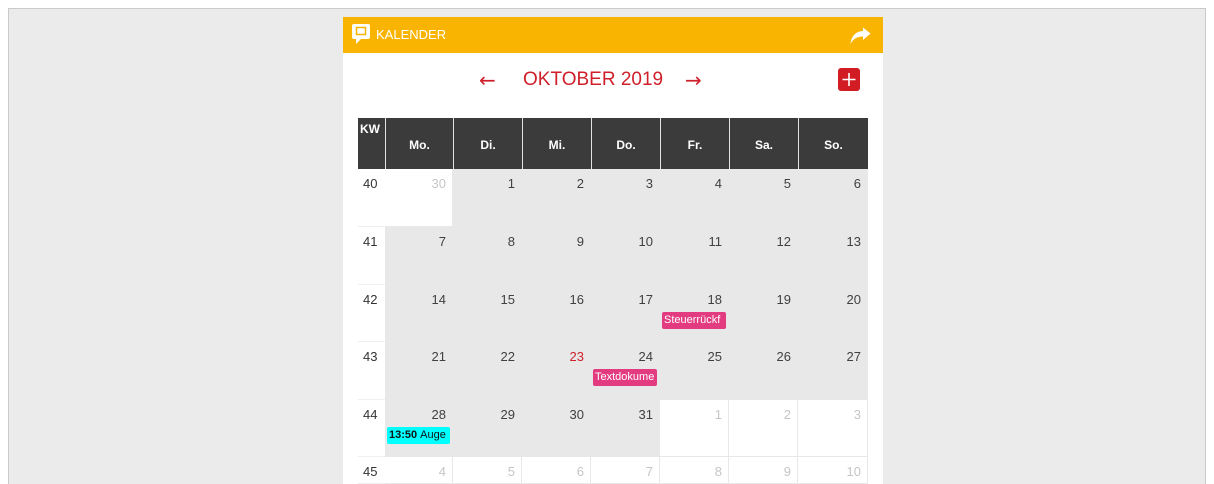 Image resolution: width=1214 pixels, height=484 pixels. What do you see at coordinates (857, 414) in the screenshot?
I see `day-number: 3` at bounding box center [857, 414].